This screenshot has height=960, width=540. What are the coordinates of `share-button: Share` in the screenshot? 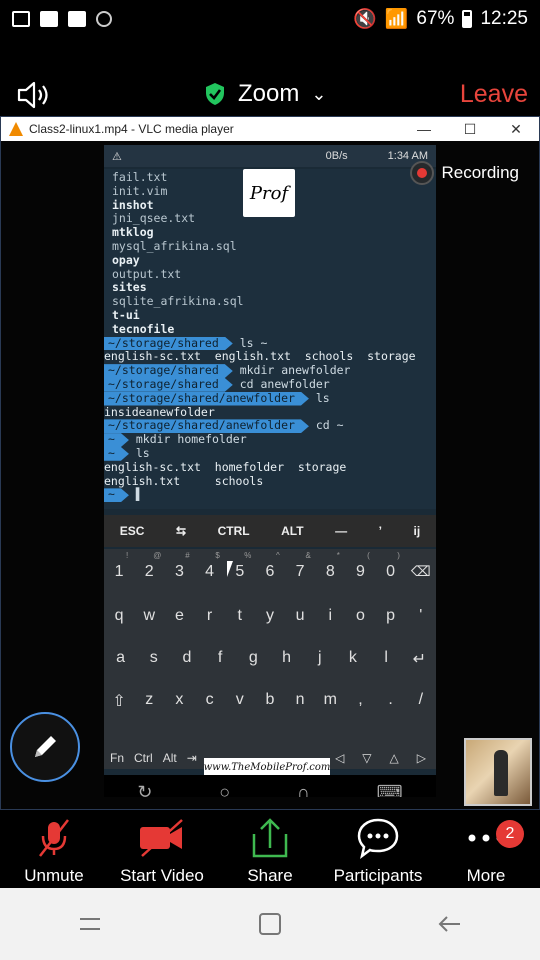 It's located at (270, 850).